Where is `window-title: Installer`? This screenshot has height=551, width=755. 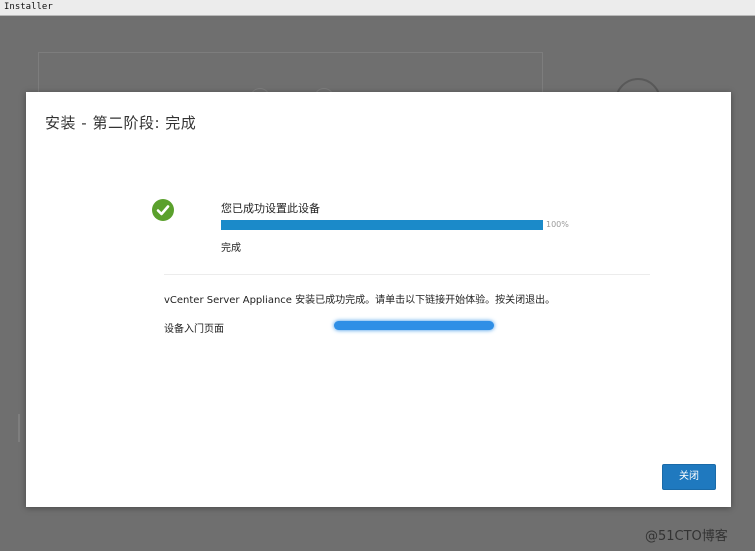 window-title: Installer is located at coordinates (28, 7).